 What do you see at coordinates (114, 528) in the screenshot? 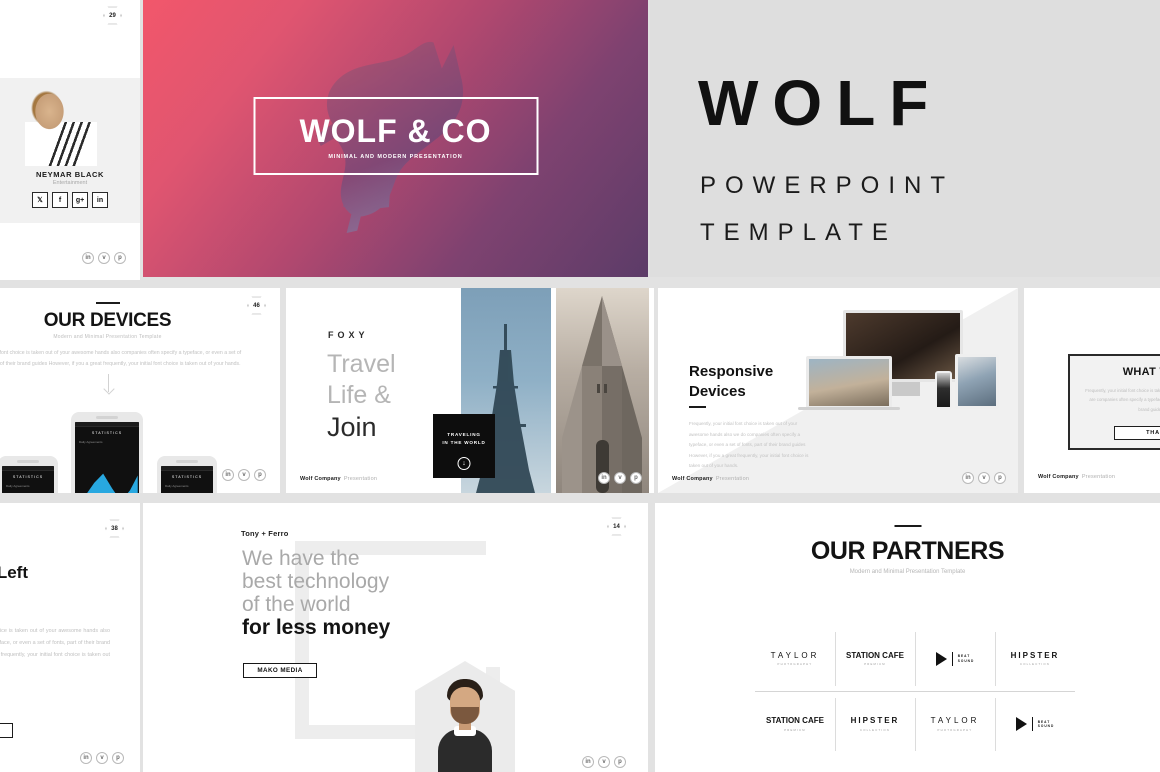
I see `slide-number-badge: 38` at bounding box center [114, 528].